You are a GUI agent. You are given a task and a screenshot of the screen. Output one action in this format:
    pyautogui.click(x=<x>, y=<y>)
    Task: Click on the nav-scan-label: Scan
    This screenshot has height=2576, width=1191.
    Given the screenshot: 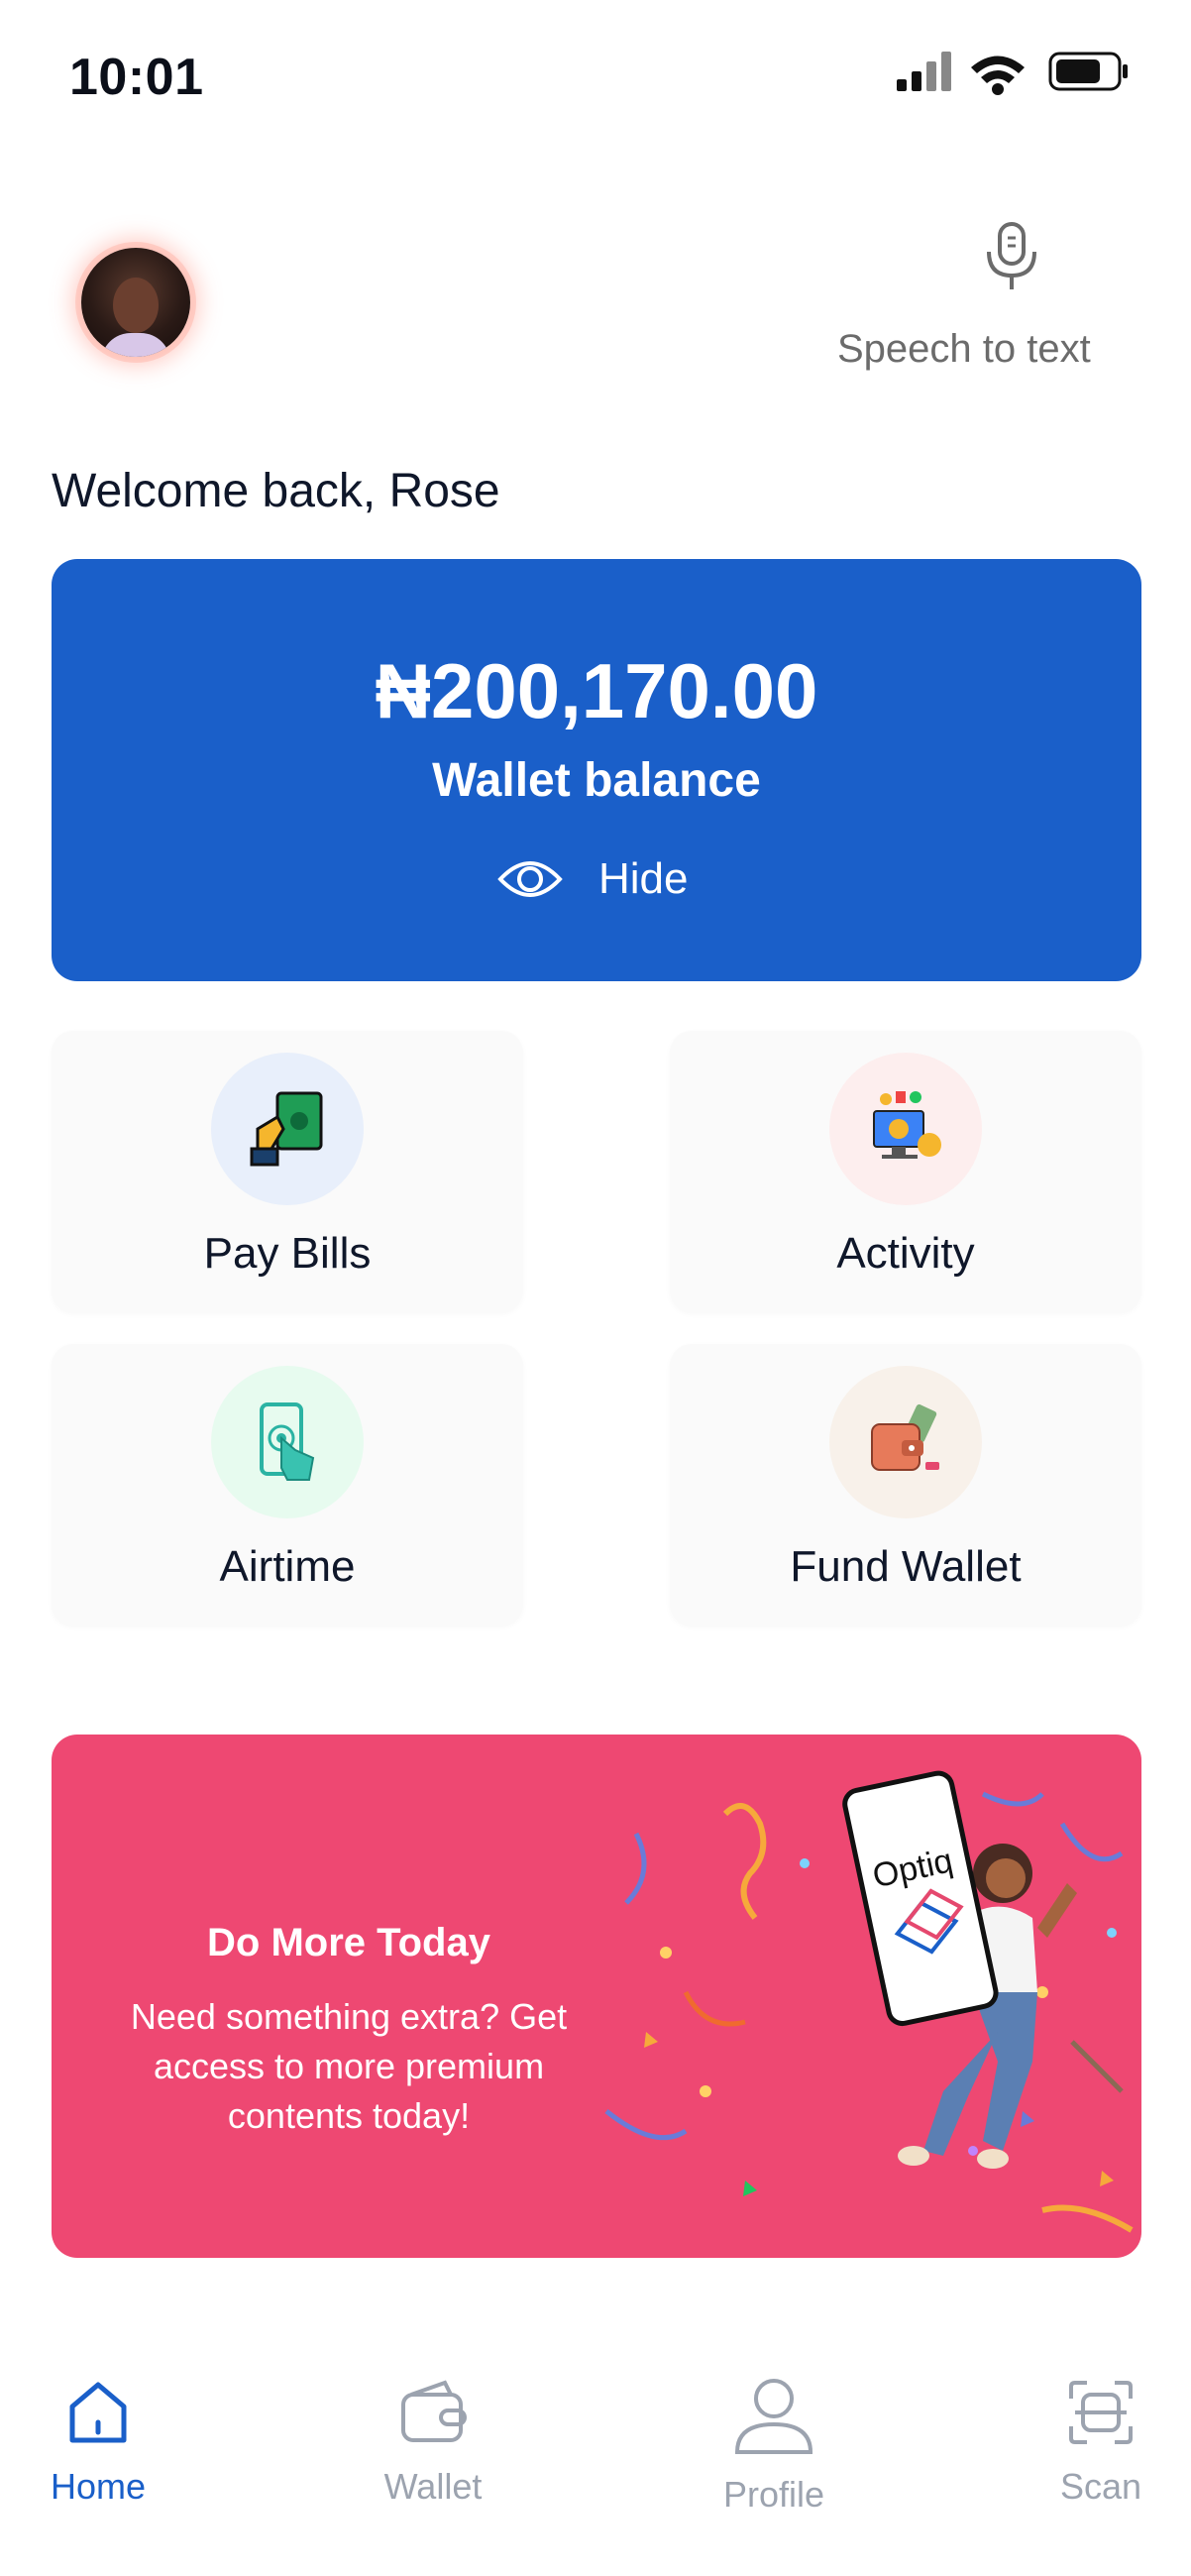 What is the action you would take?
    pyautogui.click(x=1100, y=2486)
    